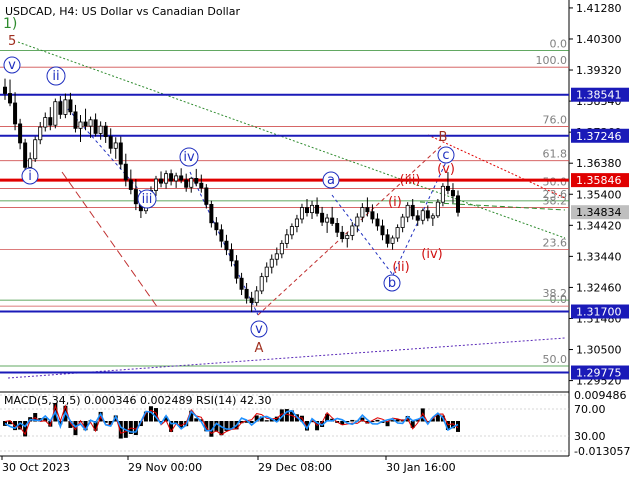 The width and height of the screenshot is (640, 480). I want to click on wave-label-c: c, so click(445, 155).